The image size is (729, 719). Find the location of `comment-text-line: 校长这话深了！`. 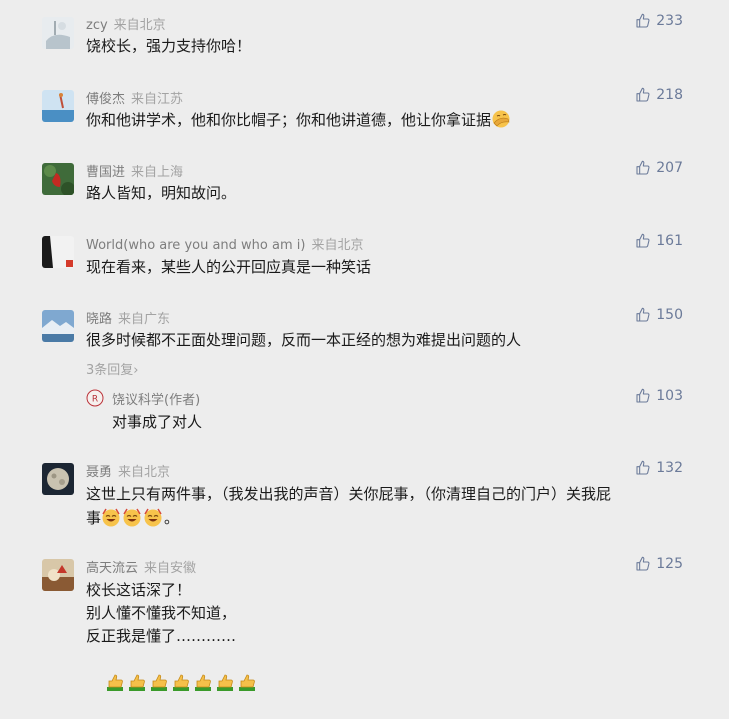

comment-text-line: 校长这话深了！ is located at coordinates (139, 590).